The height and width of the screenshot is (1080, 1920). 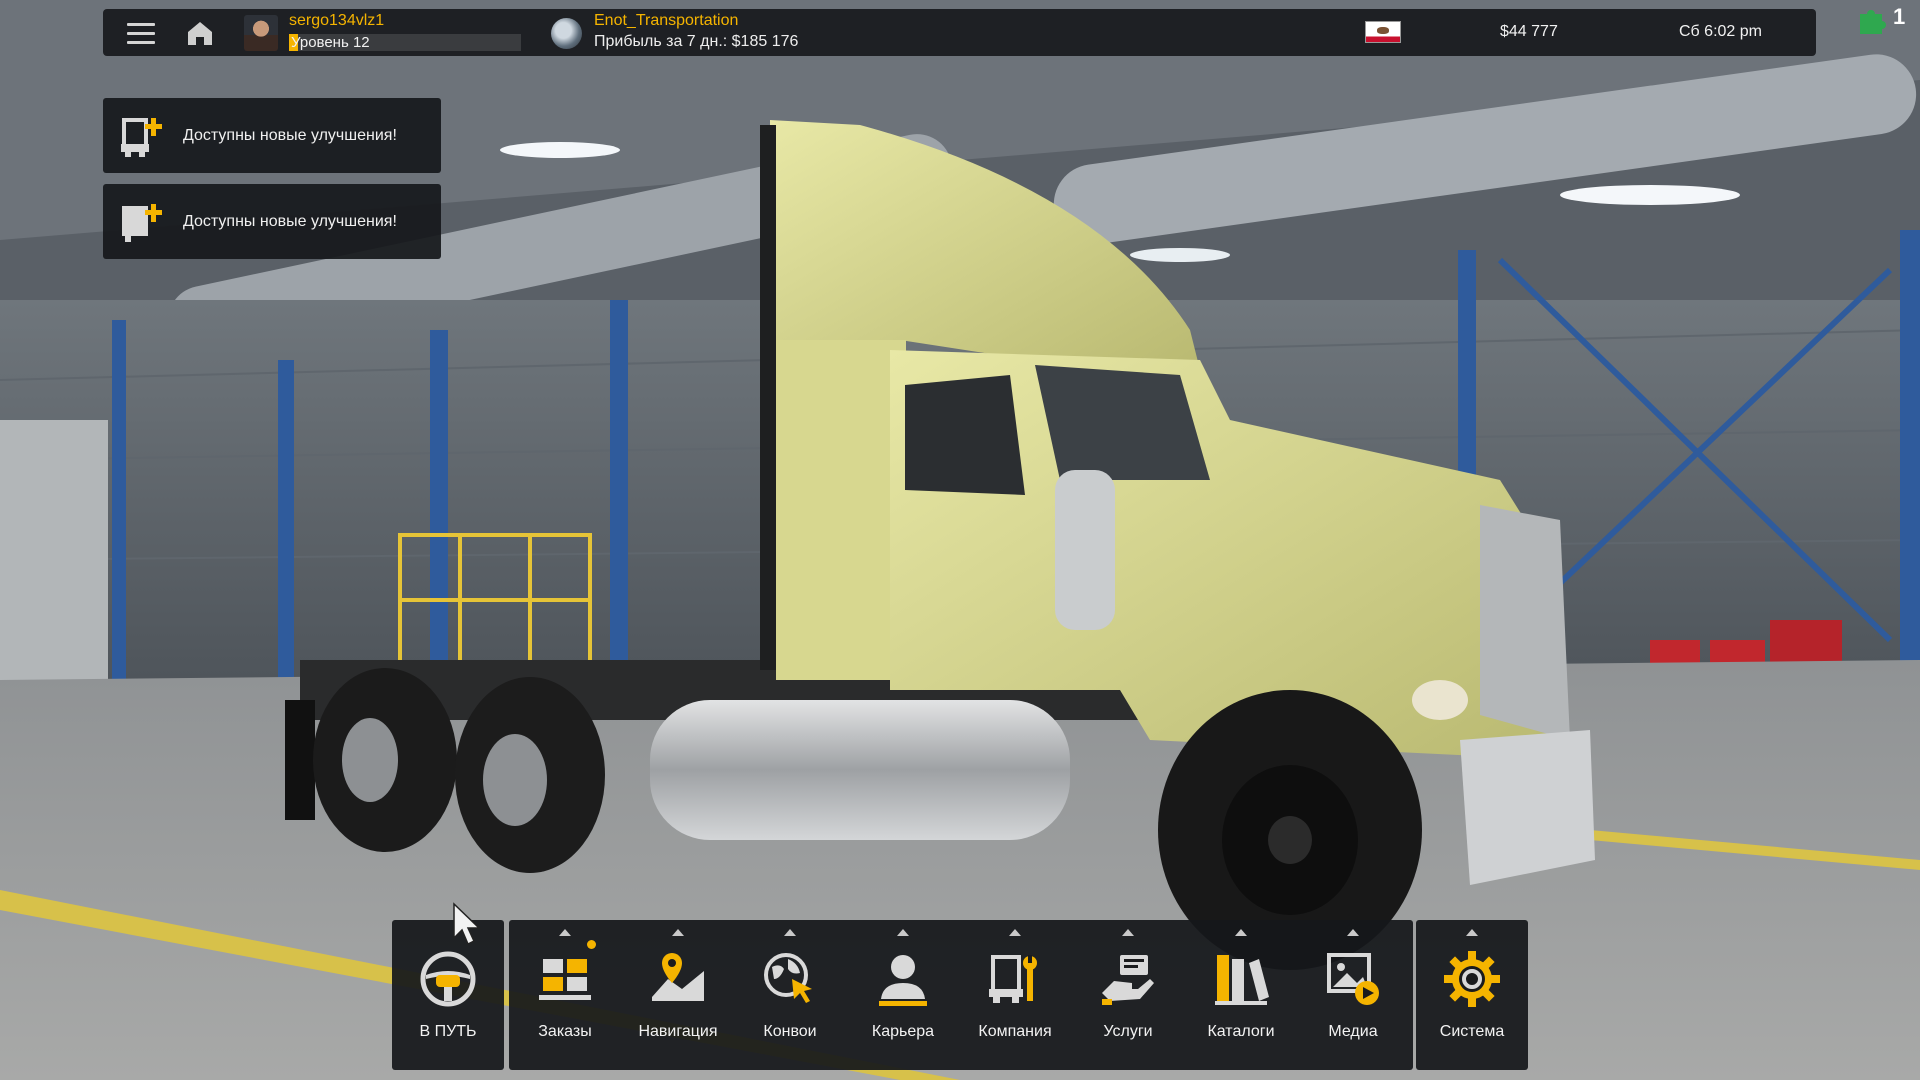 What do you see at coordinates (329, 42) in the screenshot?
I see `level-label: Уровень 12` at bounding box center [329, 42].